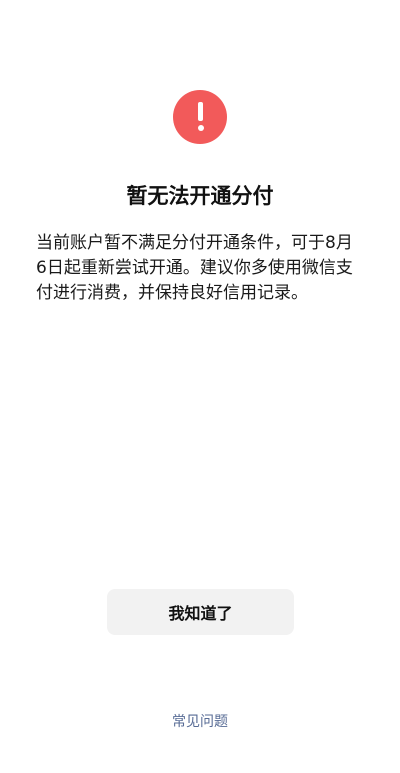  I want to click on message-line: 付进行消费，并保持良好信用记录。, so click(172, 293).